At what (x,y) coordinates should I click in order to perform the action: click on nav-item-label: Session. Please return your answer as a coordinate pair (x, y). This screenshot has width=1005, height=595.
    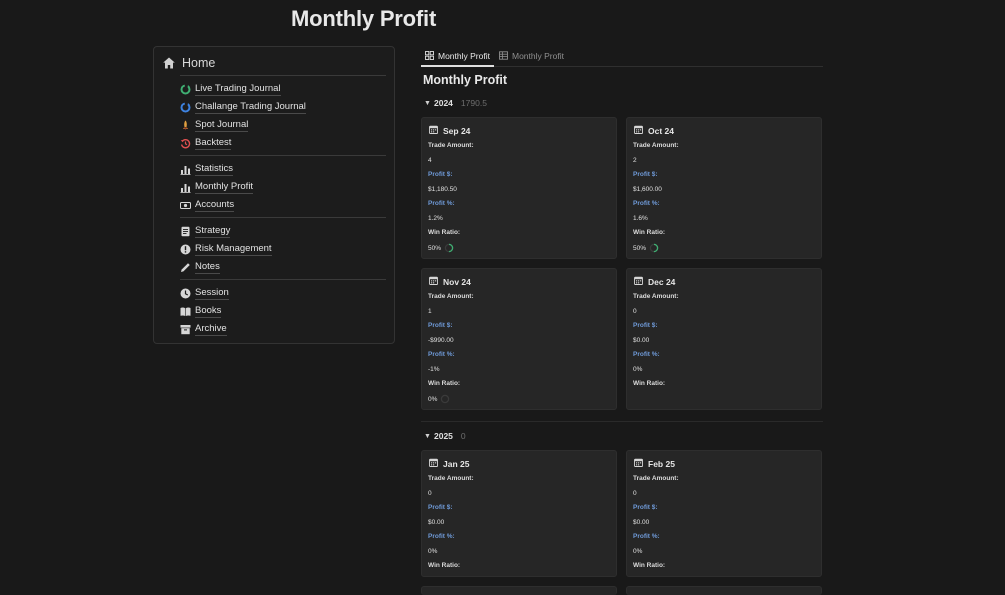
    Looking at the image, I should click on (212, 293).